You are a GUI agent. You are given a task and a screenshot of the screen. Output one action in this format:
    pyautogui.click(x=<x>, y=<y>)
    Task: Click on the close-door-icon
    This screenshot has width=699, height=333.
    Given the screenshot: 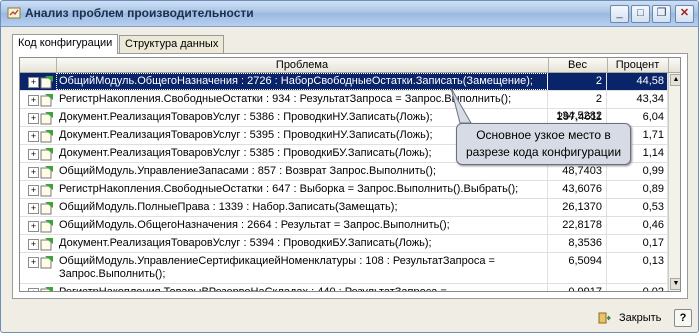 What is the action you would take?
    pyautogui.click(x=604, y=318)
    